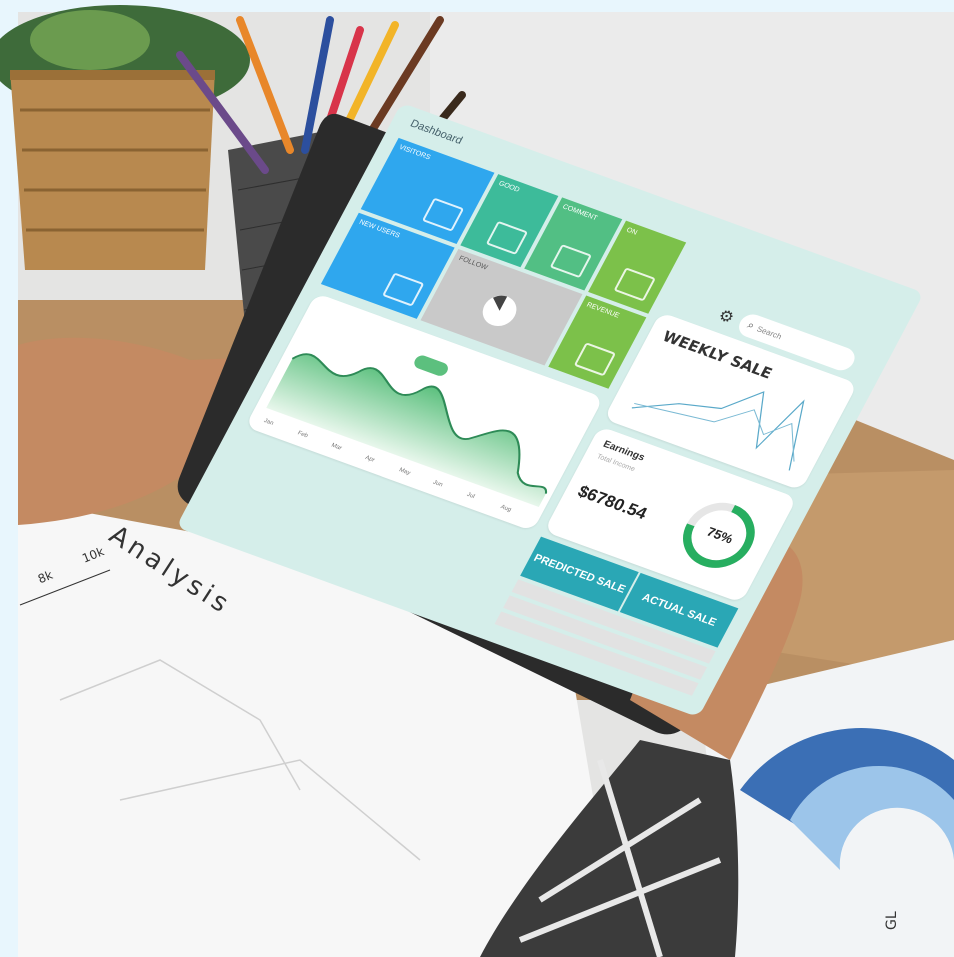 The height and width of the screenshot is (957, 954). Describe the element at coordinates (369, 459) in the screenshot. I see `month-label: Apr` at that location.